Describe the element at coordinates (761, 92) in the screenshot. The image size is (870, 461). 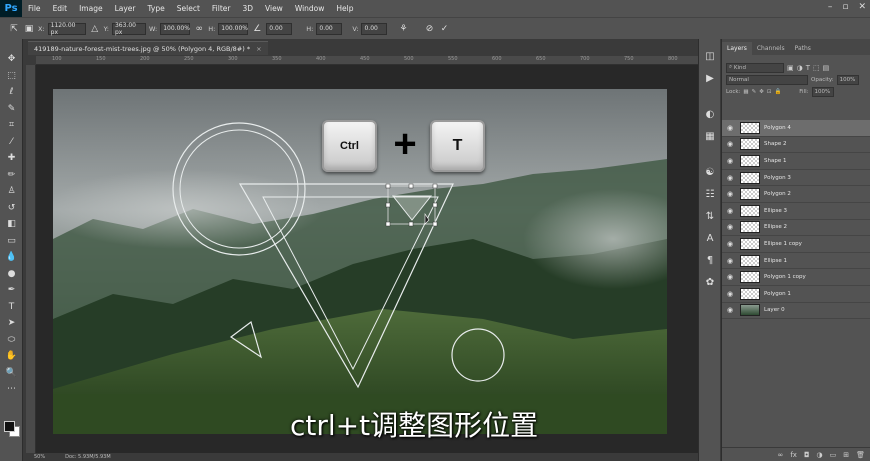
I see `lock-position-icon: ✥` at that location.